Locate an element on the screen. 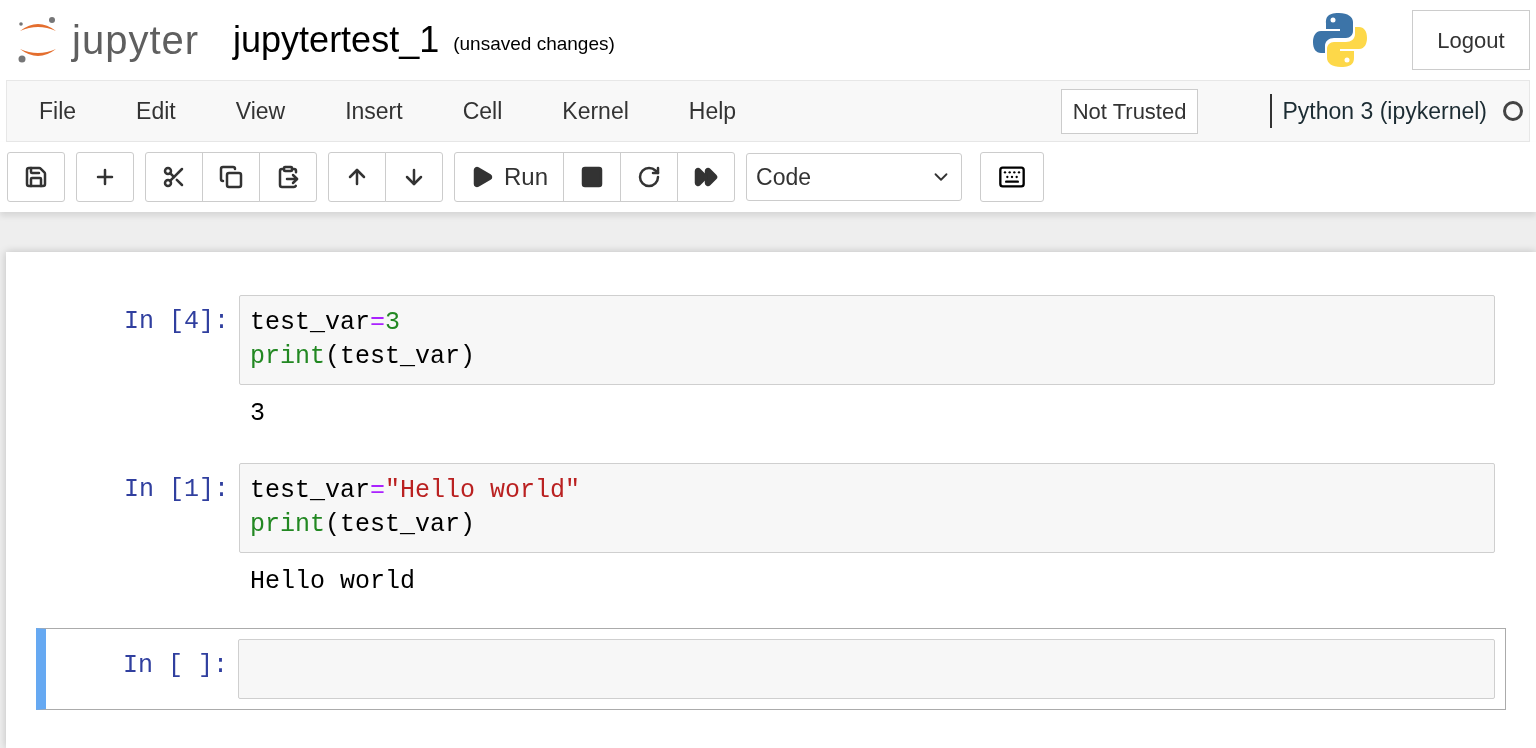  paste-icon is located at coordinates (288, 177).